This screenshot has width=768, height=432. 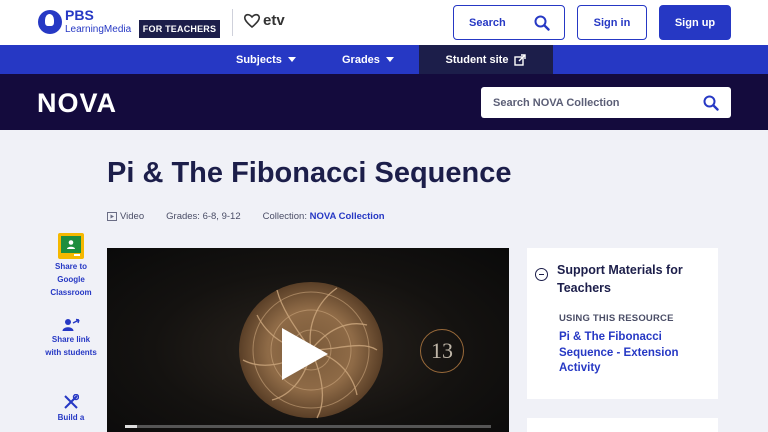 I want to click on nav-student-site-label: Student site, so click(x=477, y=59).